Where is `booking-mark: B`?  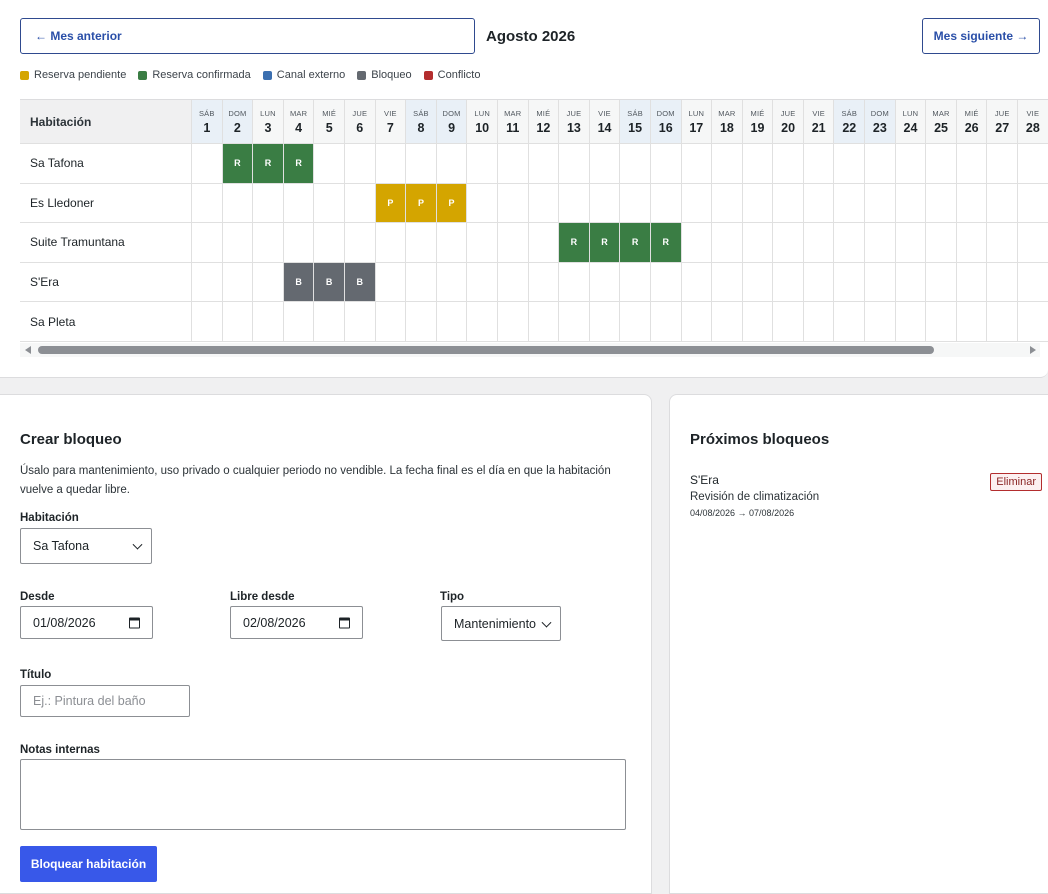
booking-mark: B is located at coordinates (359, 282).